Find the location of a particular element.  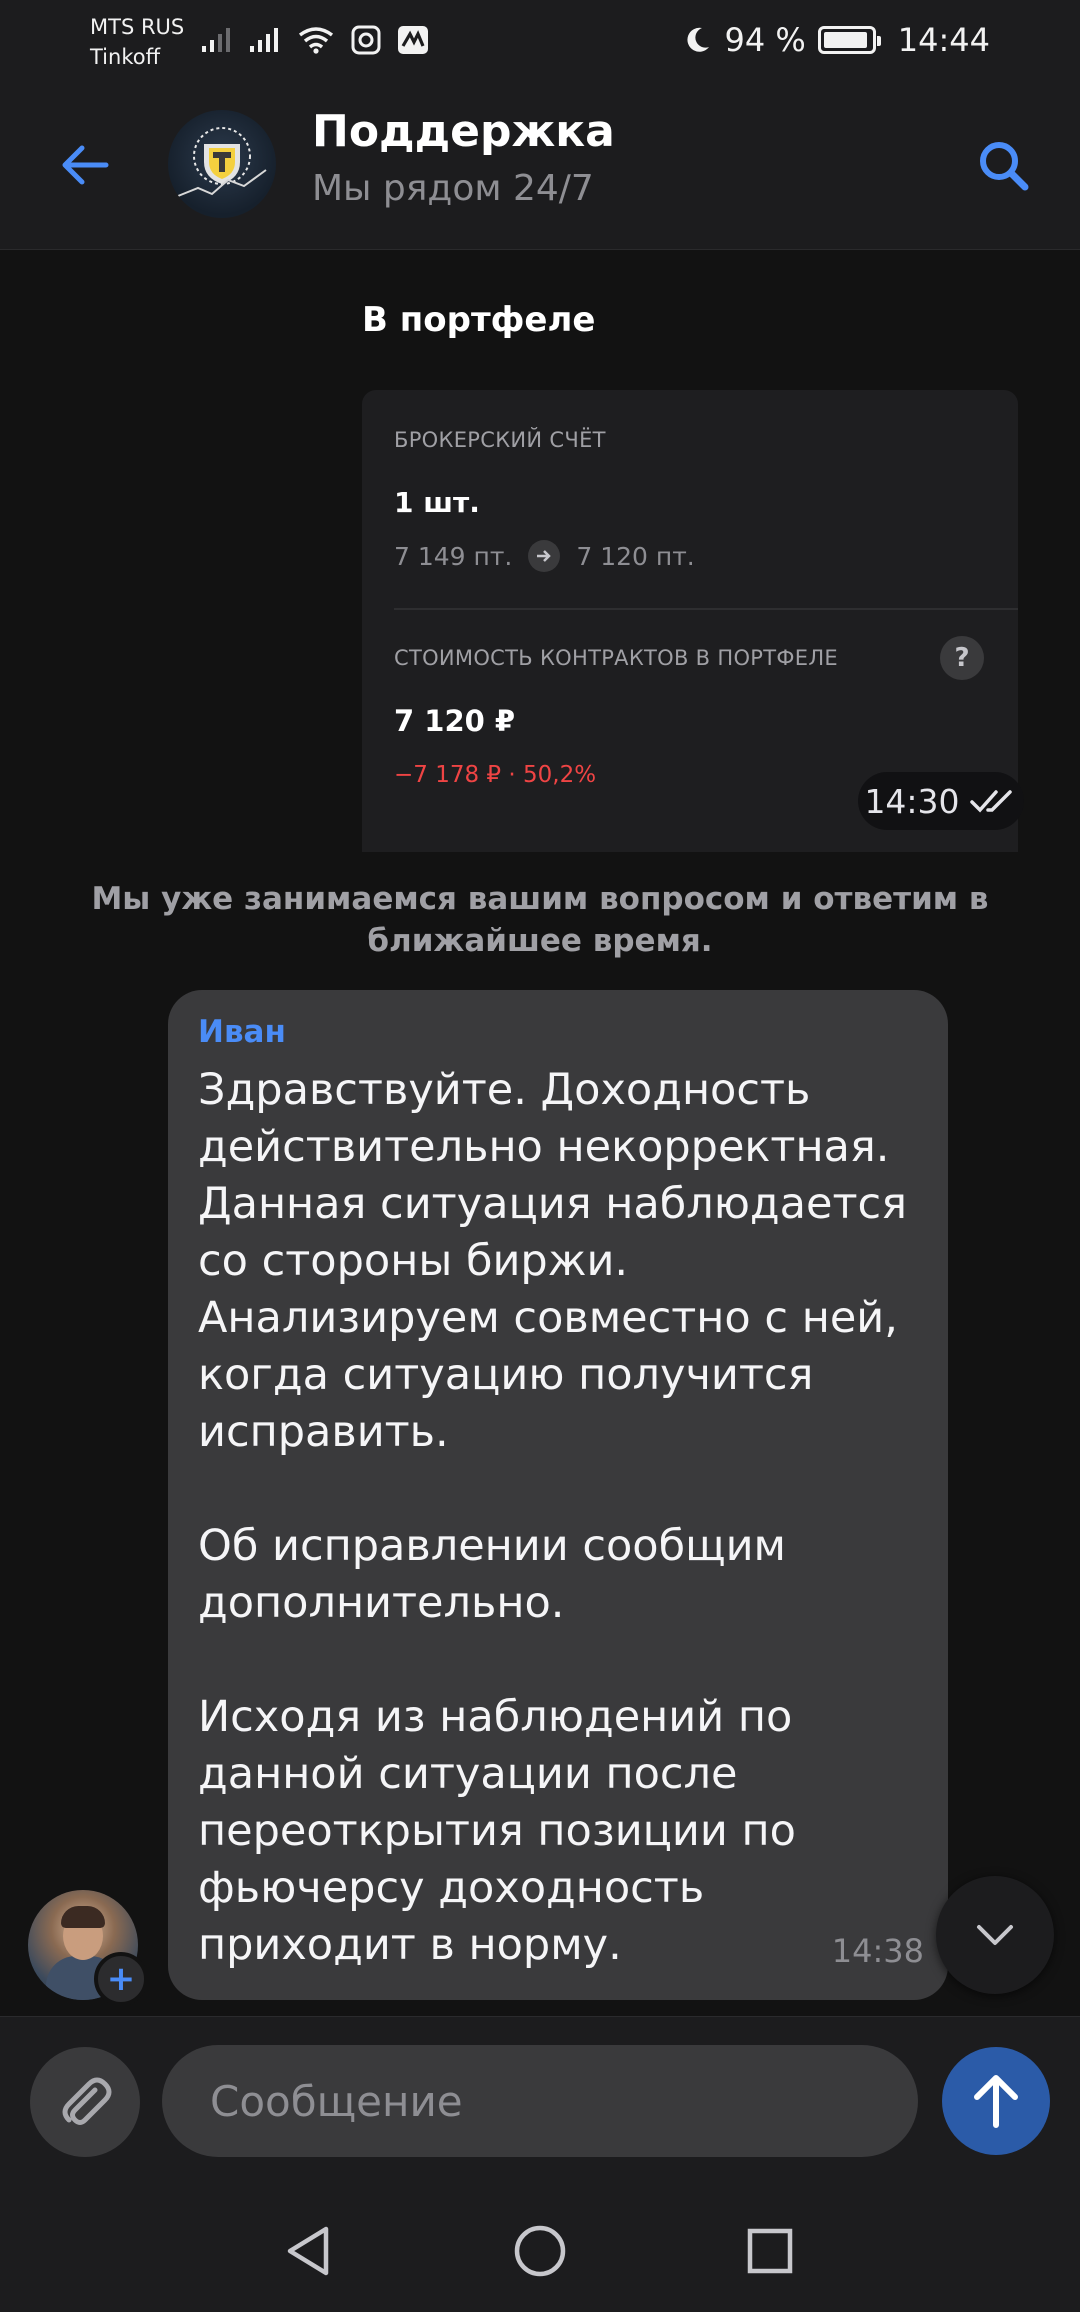

search-button is located at coordinates (1003, 165).